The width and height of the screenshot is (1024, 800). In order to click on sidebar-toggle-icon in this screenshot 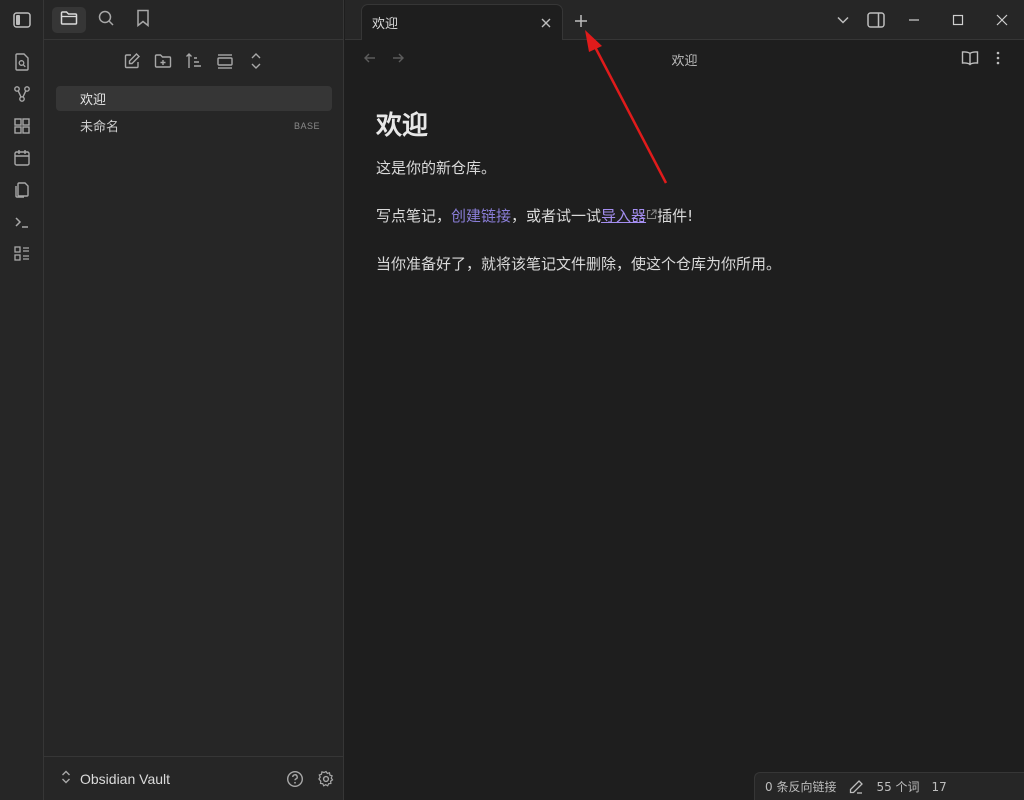, I will do `click(22, 20)`.